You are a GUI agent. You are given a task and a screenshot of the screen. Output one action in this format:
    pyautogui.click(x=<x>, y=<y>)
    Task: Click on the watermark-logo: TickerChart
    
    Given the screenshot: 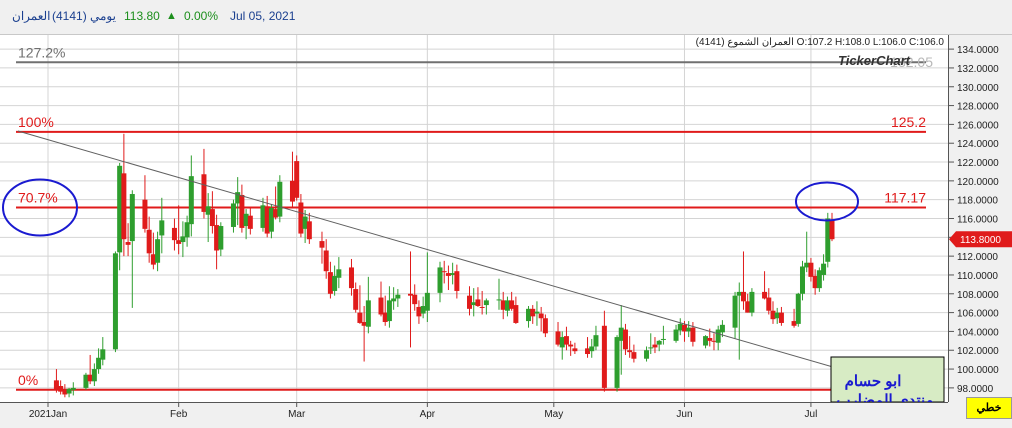 What is the action you would take?
    pyautogui.click(x=874, y=60)
    